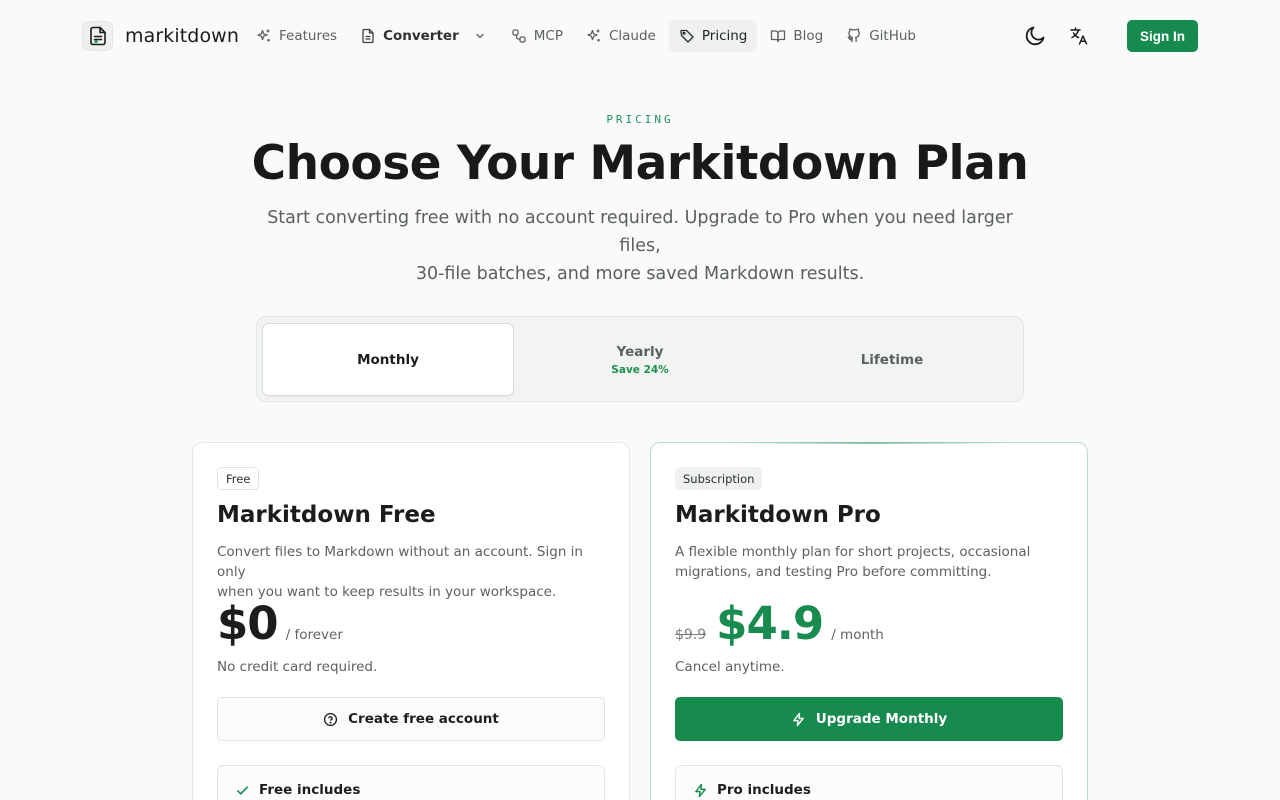 Image resolution: width=1280 pixels, height=800 pixels. I want to click on billing-option-lifetime: Lifetime, so click(892, 359).